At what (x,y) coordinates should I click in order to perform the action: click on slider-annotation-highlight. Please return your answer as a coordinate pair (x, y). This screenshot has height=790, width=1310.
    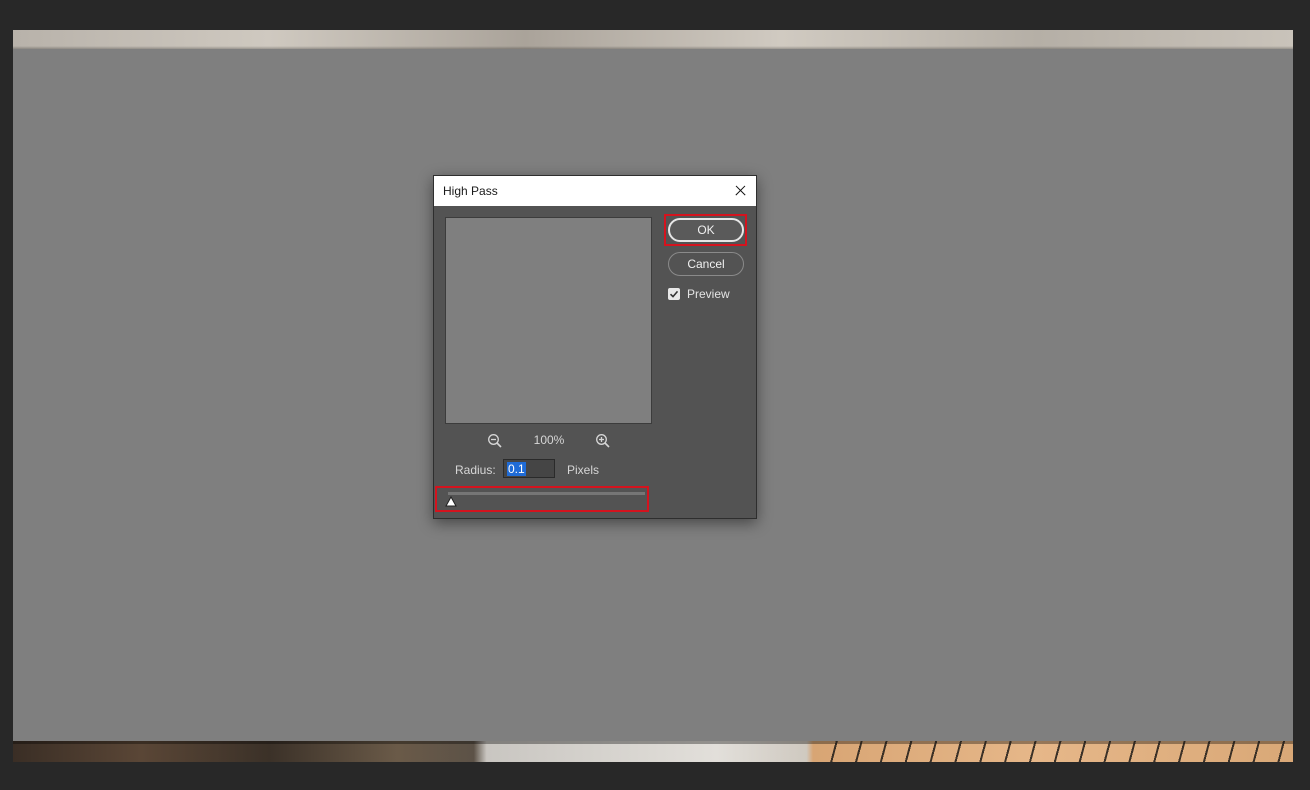
    Looking at the image, I should click on (542, 499).